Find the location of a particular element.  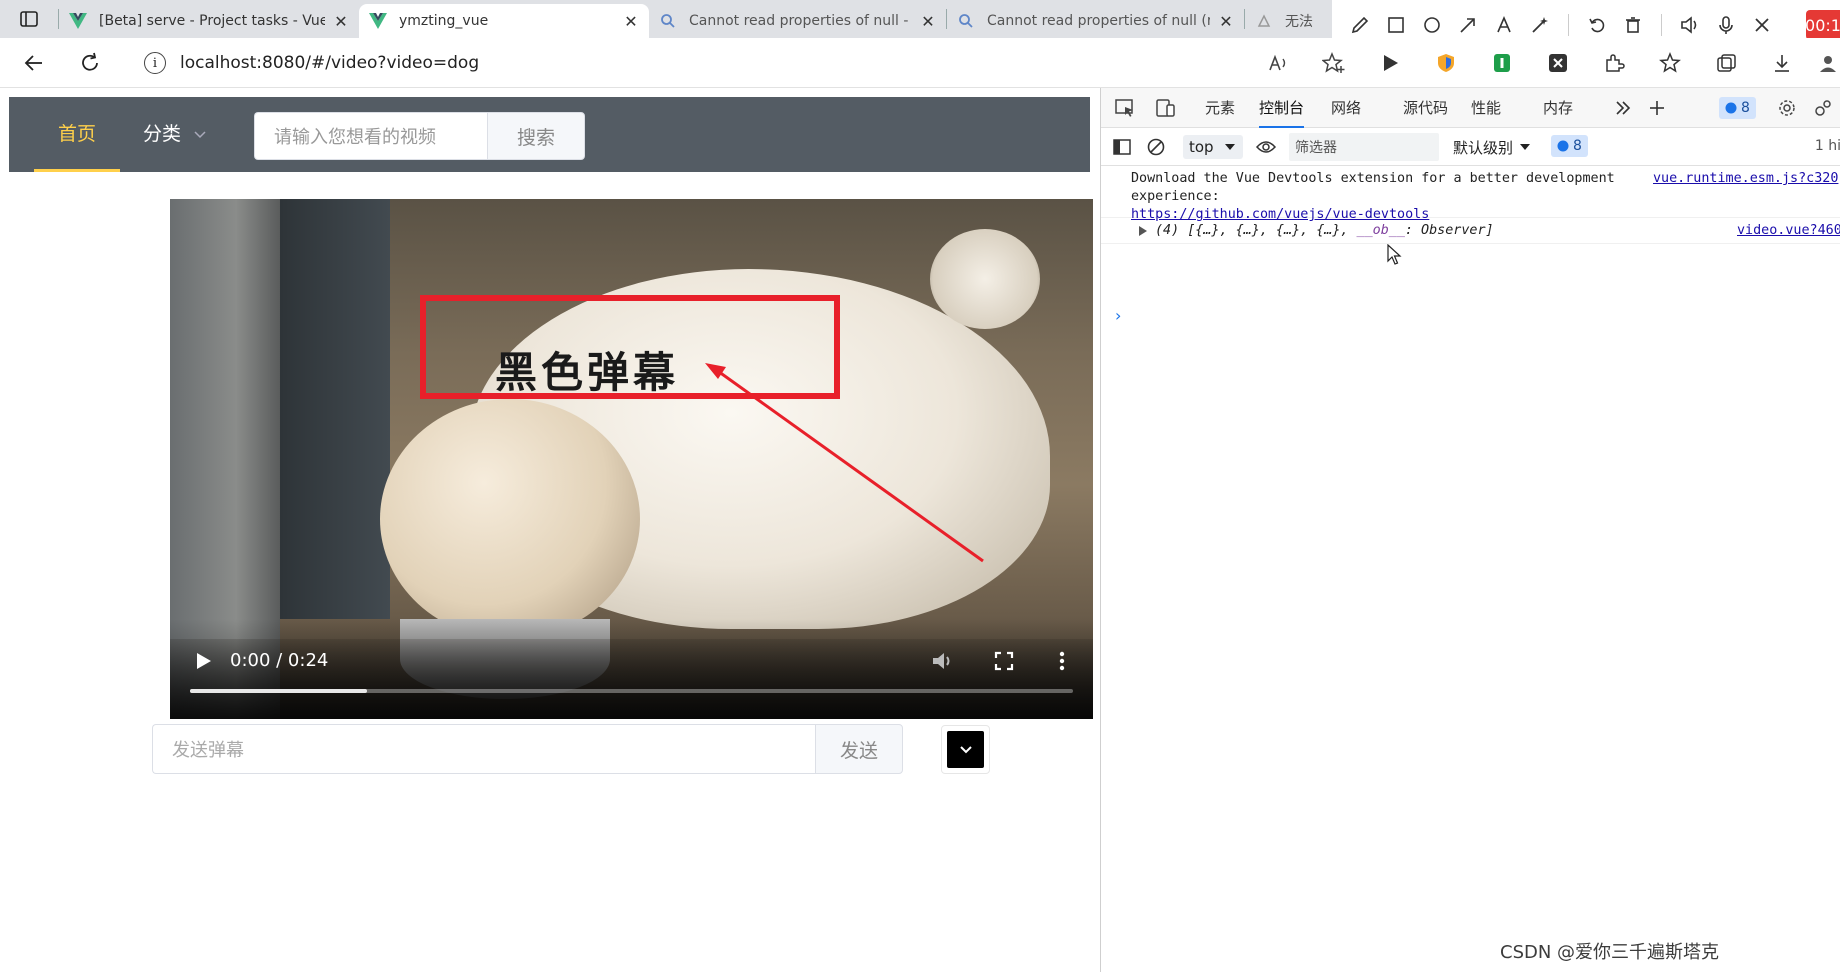

devtools-tab-performance: 性能 is located at coordinates (1486, 108).